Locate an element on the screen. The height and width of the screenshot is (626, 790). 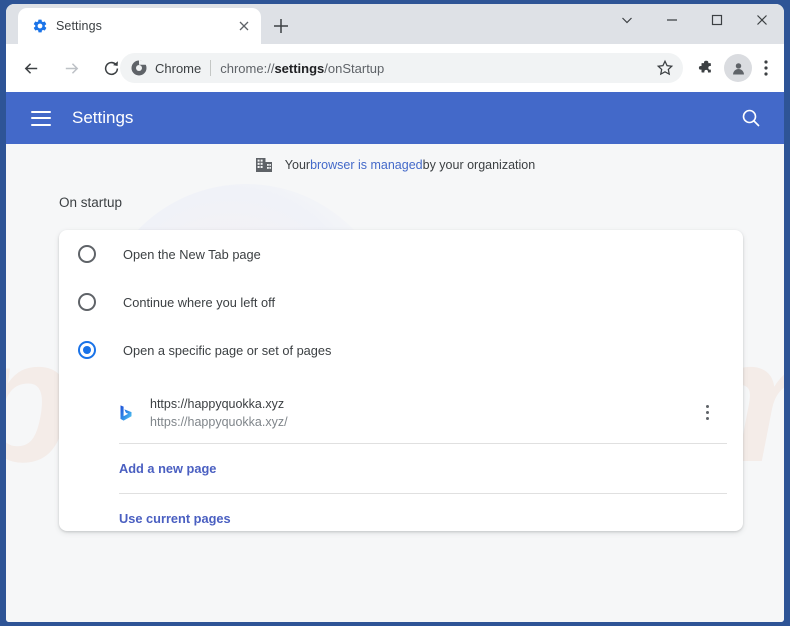
startup-option-specific-pages: Open a specific page or set of pages is located at coordinates (401, 350).